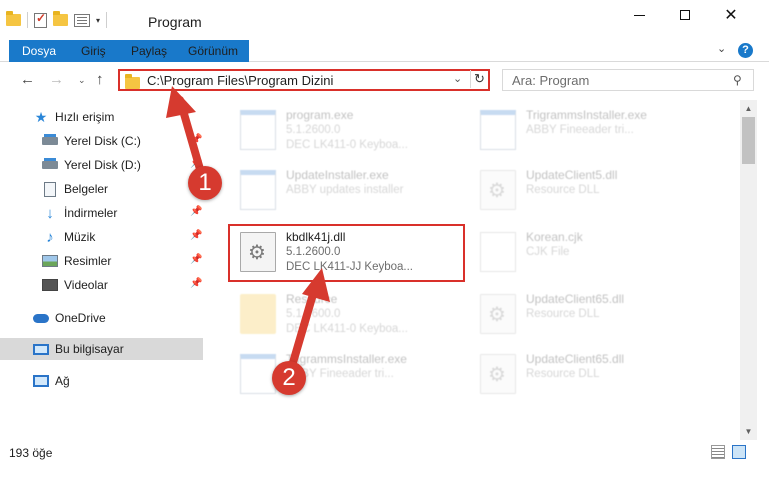 The image size is (769, 479). Describe the element at coordinates (248, 228) in the screenshot. I see `annotation-arrows` at that location.